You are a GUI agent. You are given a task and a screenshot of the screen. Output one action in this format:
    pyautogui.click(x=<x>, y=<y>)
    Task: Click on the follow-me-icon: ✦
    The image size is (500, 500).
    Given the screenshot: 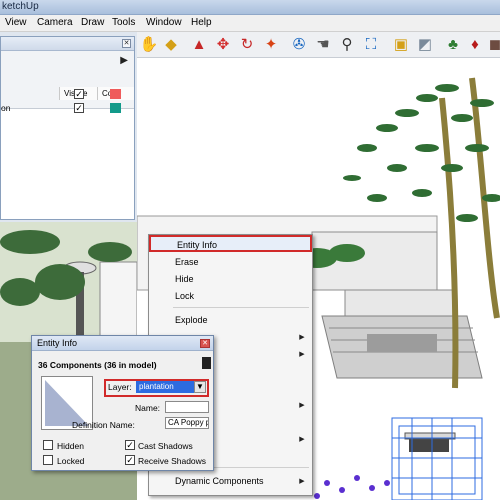 What is the action you would take?
    pyautogui.click(x=271, y=45)
    